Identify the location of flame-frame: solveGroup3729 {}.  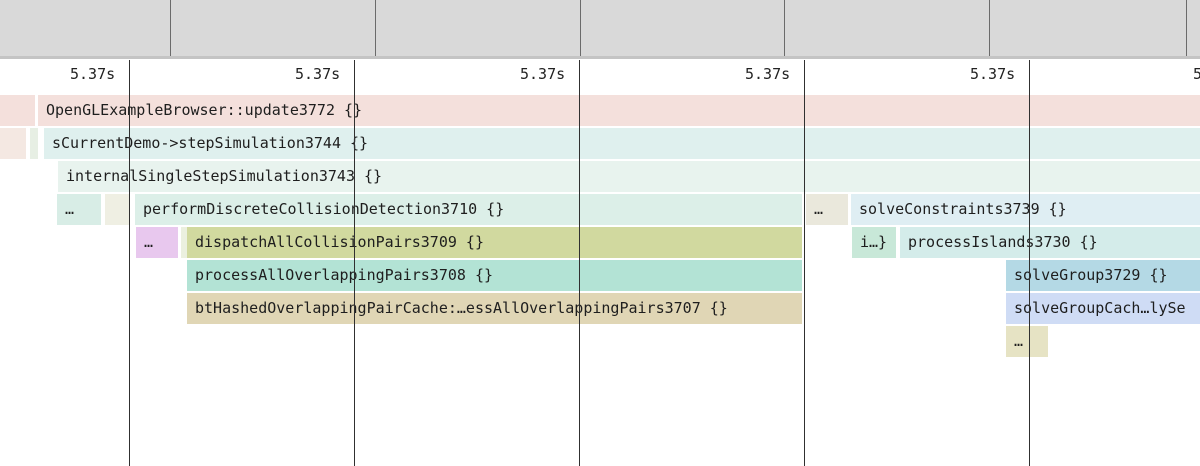
(1103, 275).